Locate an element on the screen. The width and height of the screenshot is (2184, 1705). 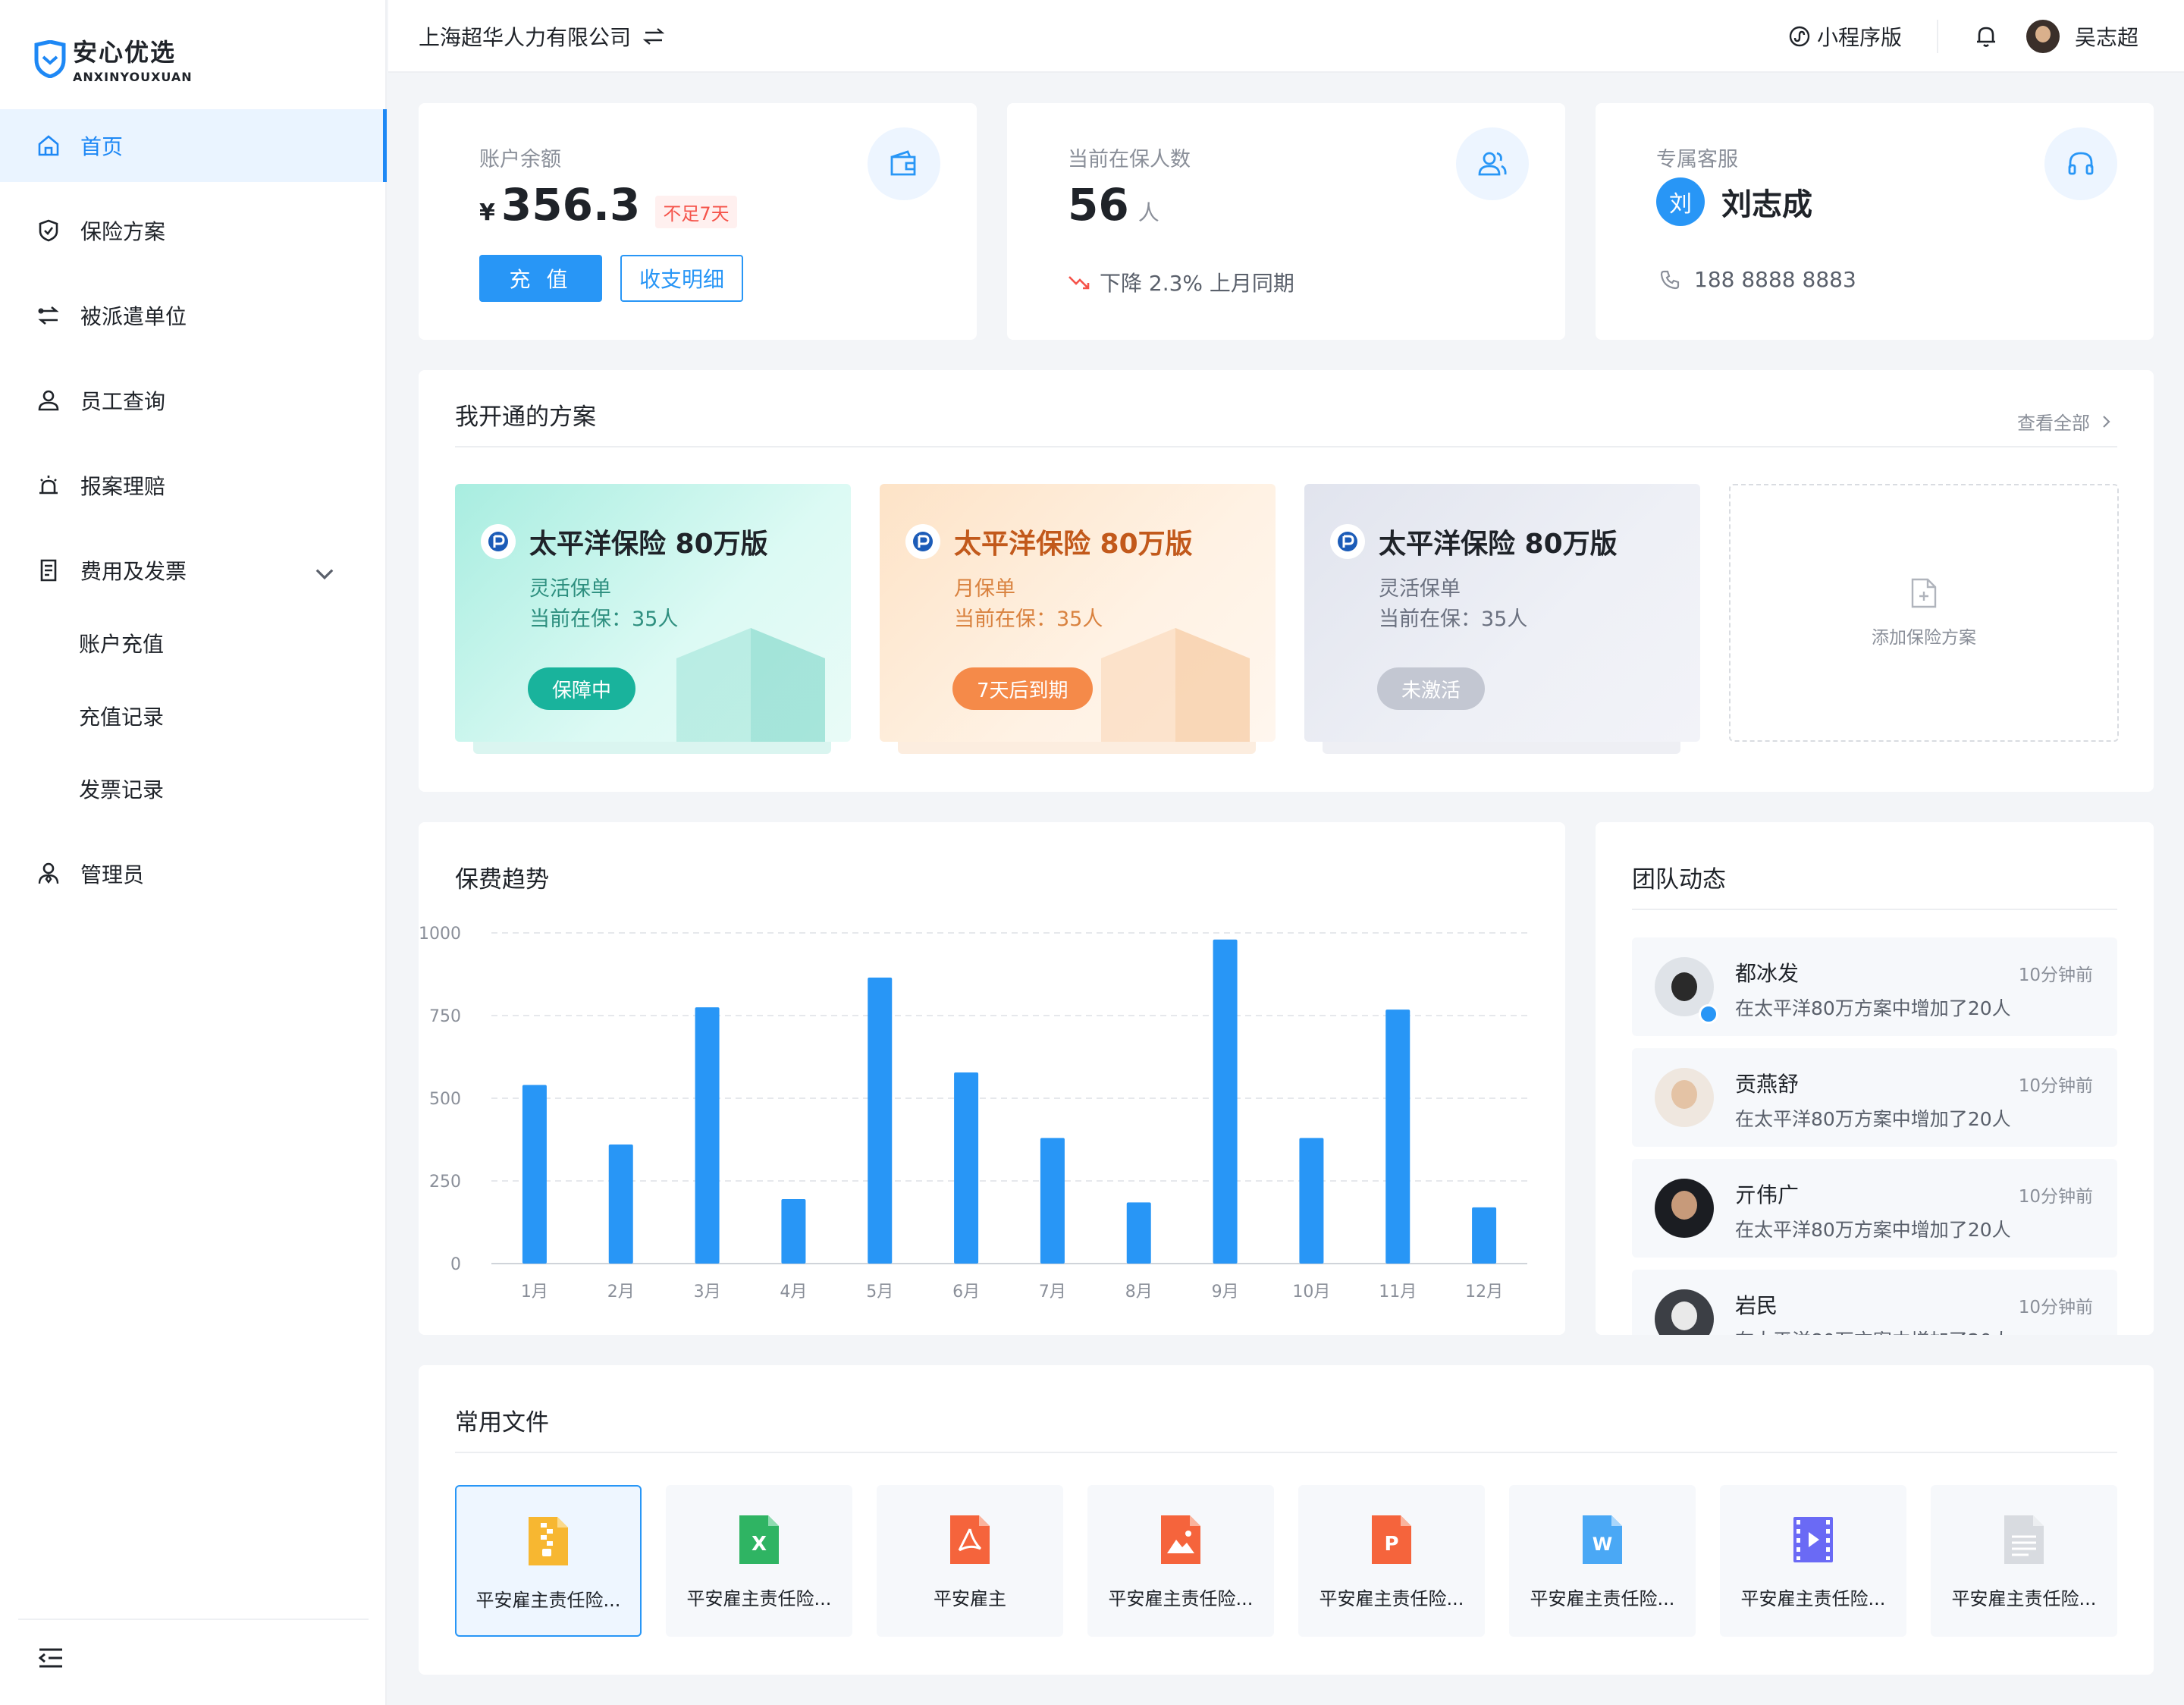
chart-y-tick-label: 750 is located at coordinates (445, 1016).